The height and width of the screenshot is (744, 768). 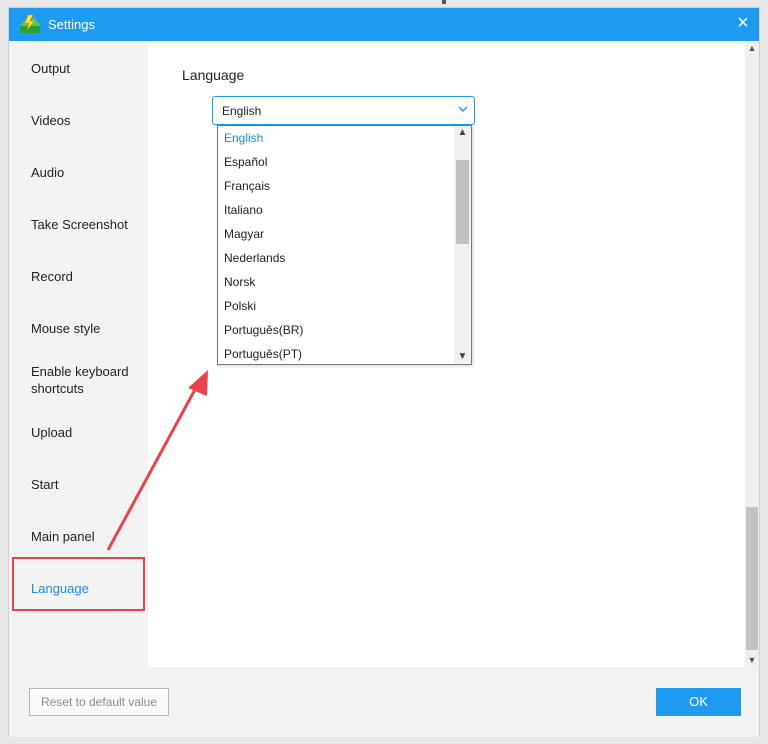 What do you see at coordinates (339, 138) in the screenshot?
I see `language-option: English` at bounding box center [339, 138].